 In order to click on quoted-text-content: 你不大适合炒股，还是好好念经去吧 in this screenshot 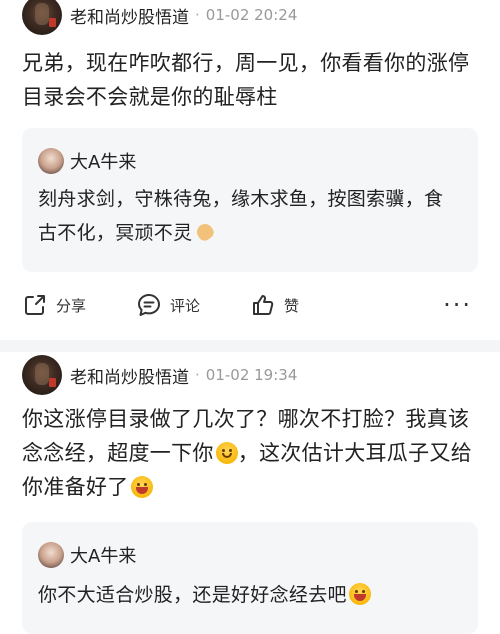, I will do `click(192, 595)`.